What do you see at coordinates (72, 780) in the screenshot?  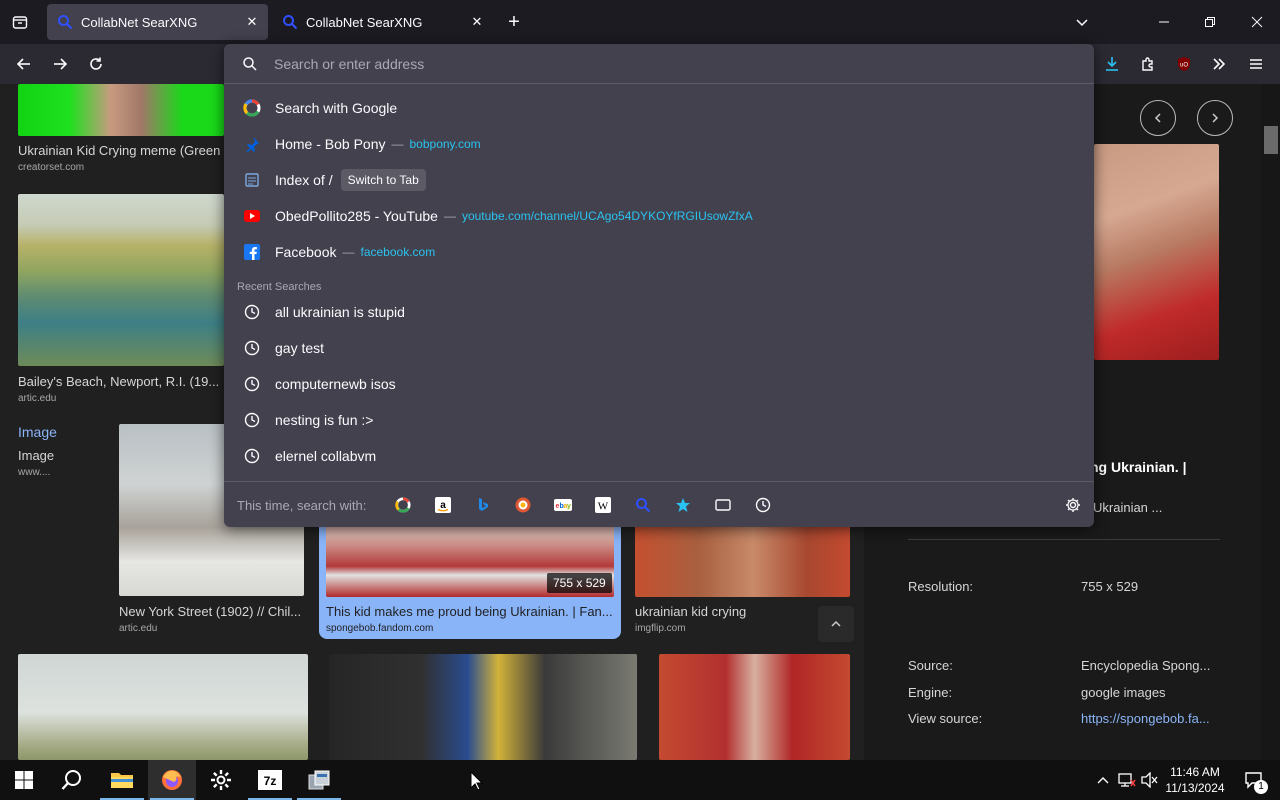 I see `taskbar-search-icon` at bounding box center [72, 780].